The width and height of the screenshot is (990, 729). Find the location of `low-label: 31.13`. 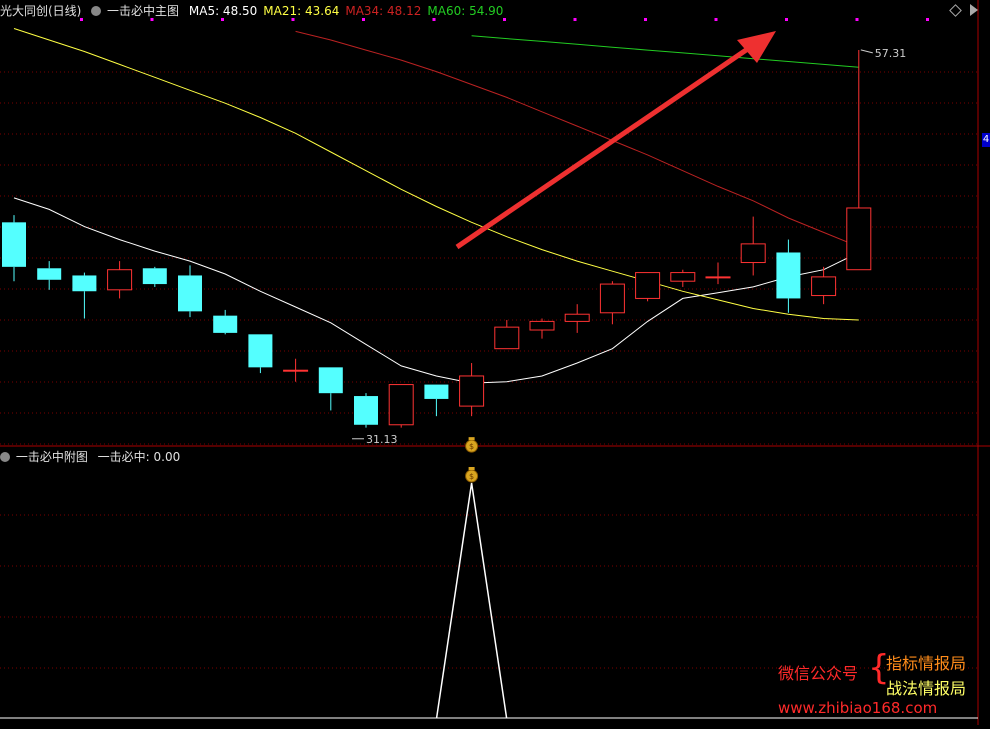

low-label: 31.13 is located at coordinates (382, 439).